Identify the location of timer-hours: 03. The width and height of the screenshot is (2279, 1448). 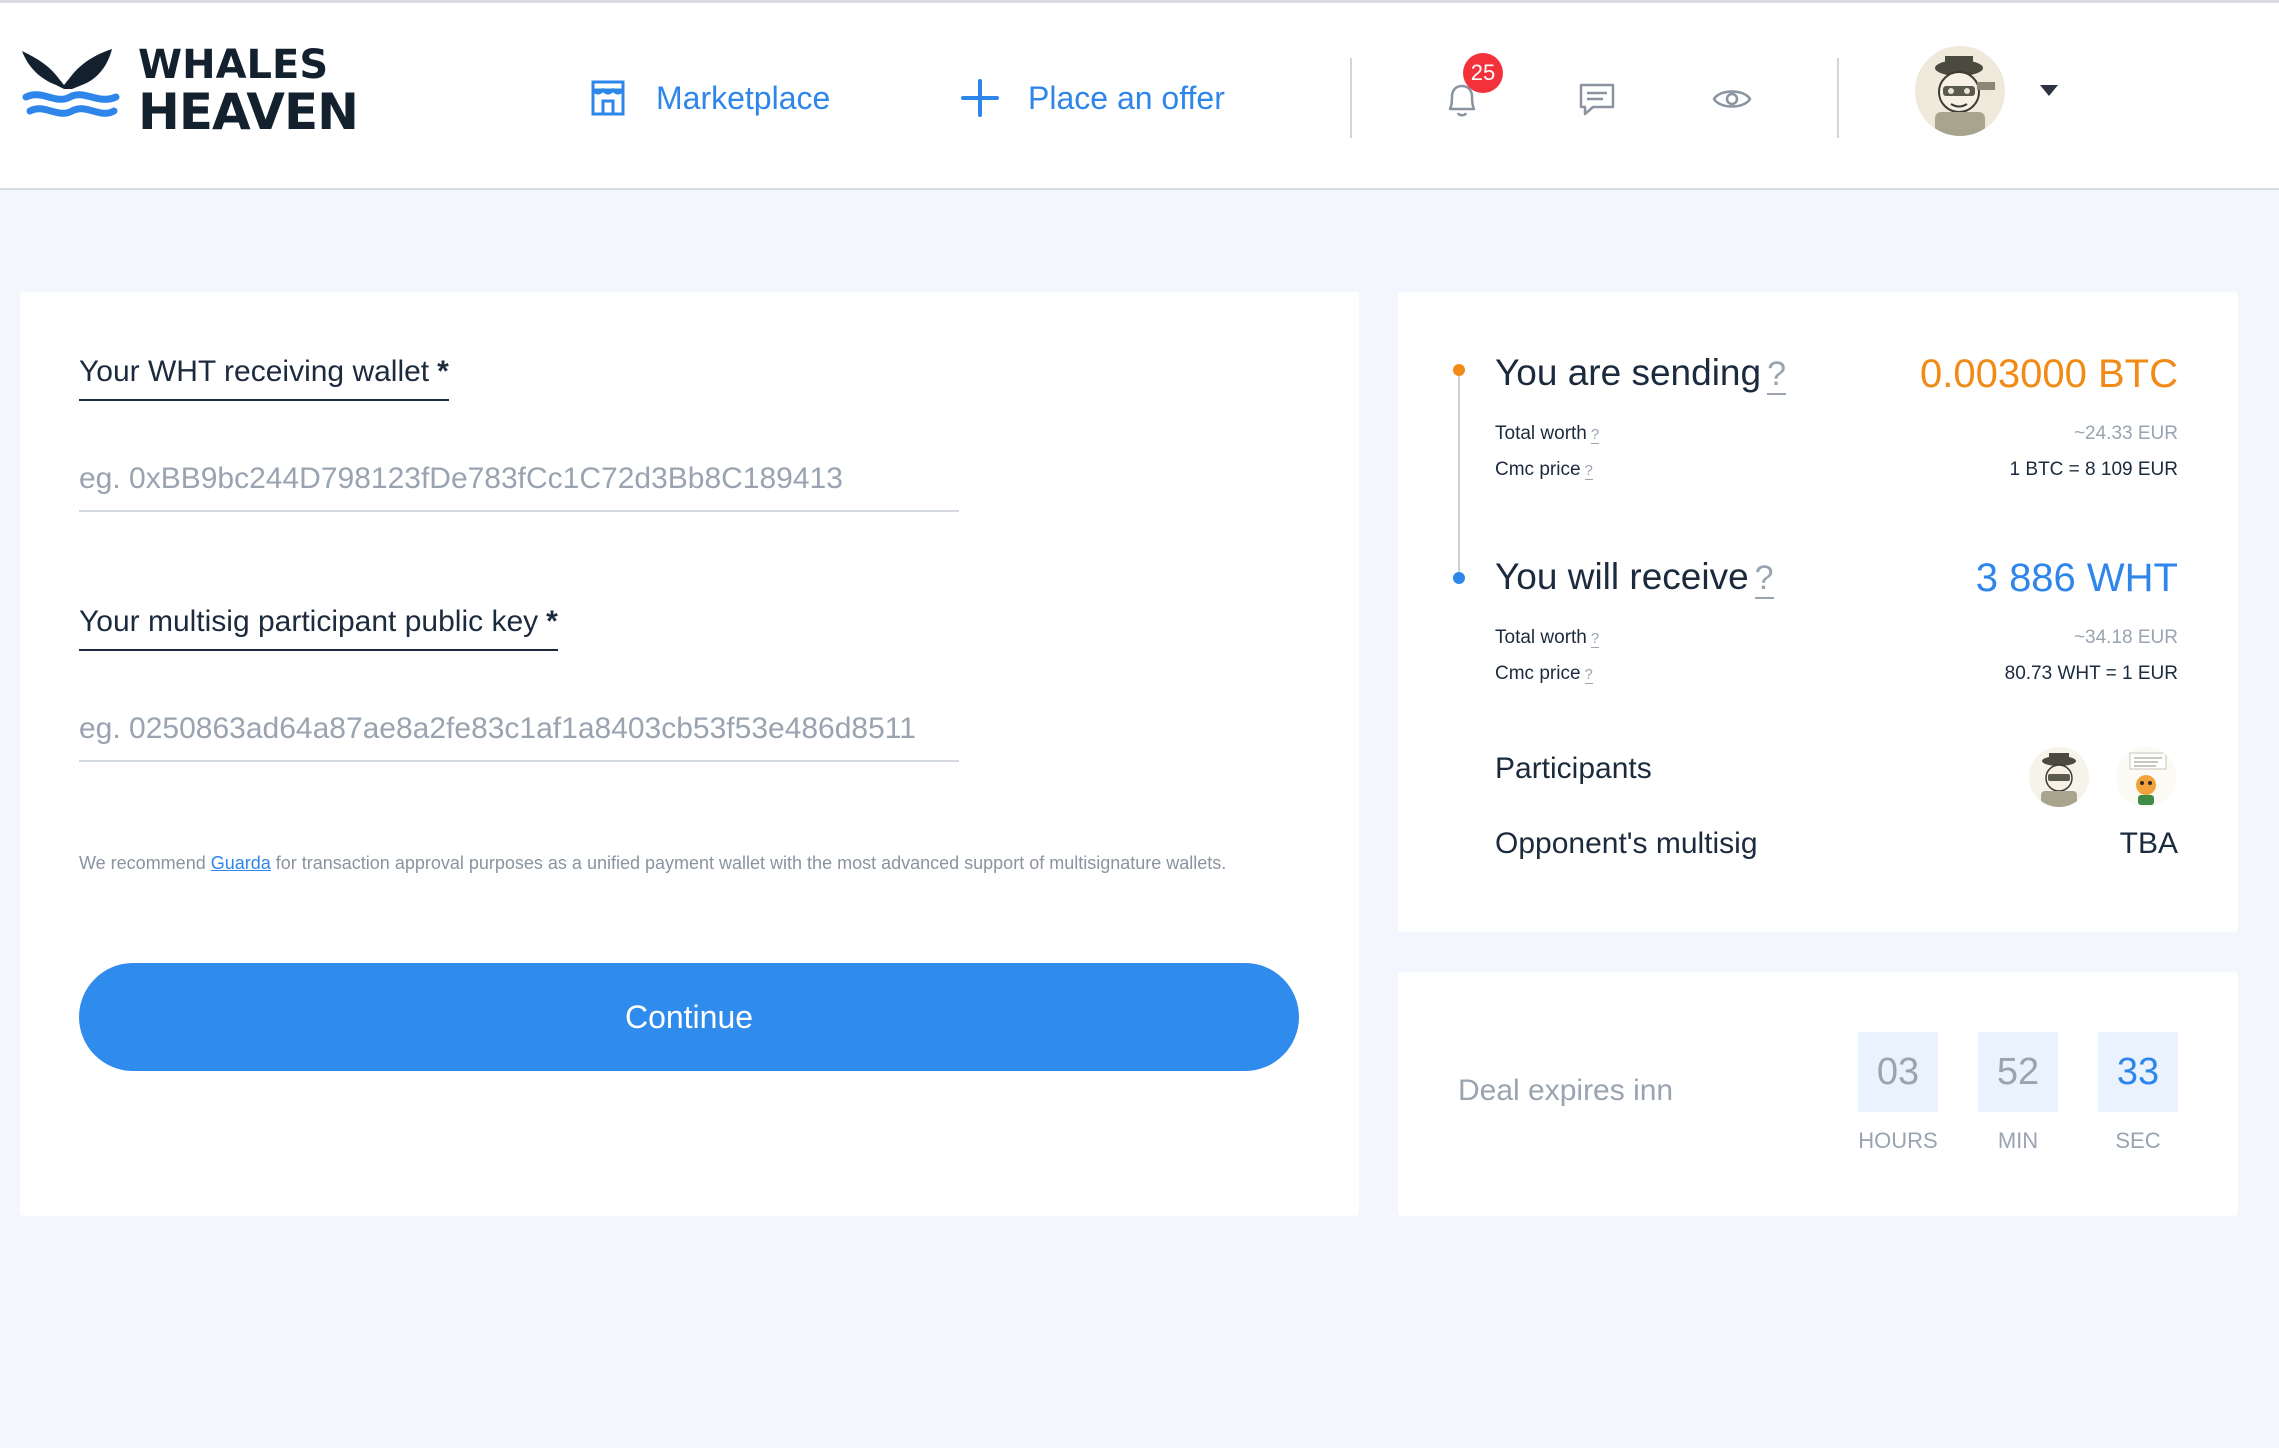
(1898, 1072).